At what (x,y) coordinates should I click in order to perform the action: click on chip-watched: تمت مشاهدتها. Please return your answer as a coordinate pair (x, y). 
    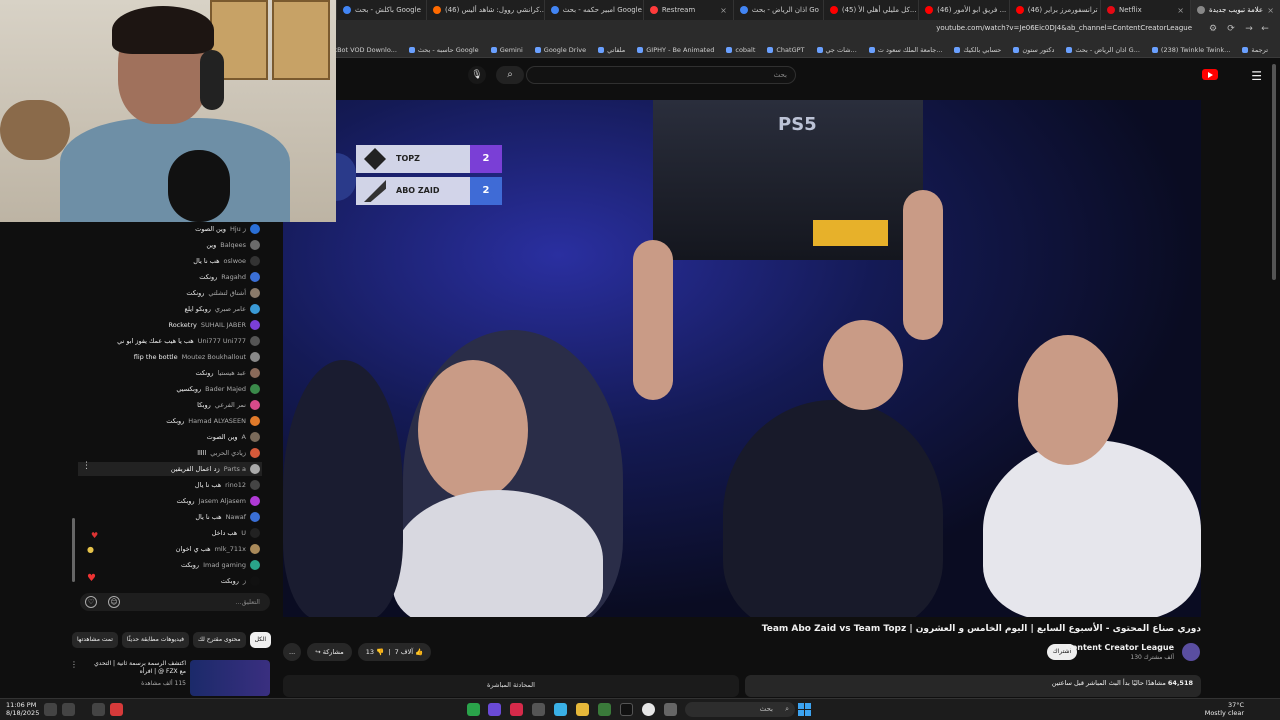
    Looking at the image, I should click on (94, 640).